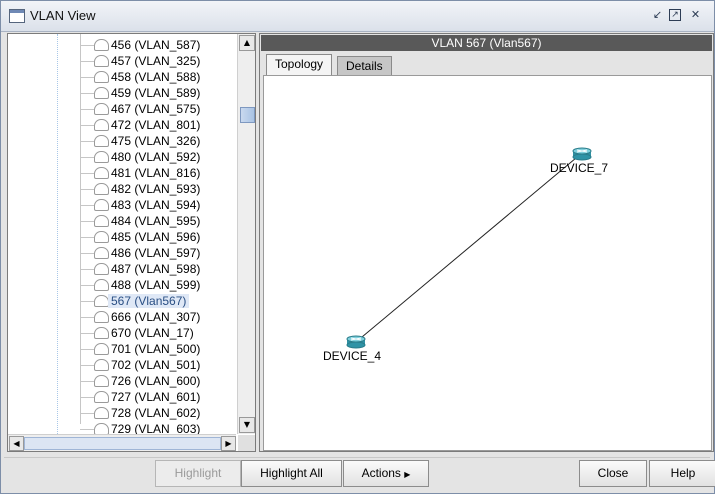  I want to click on close-button: Close, so click(613, 473).